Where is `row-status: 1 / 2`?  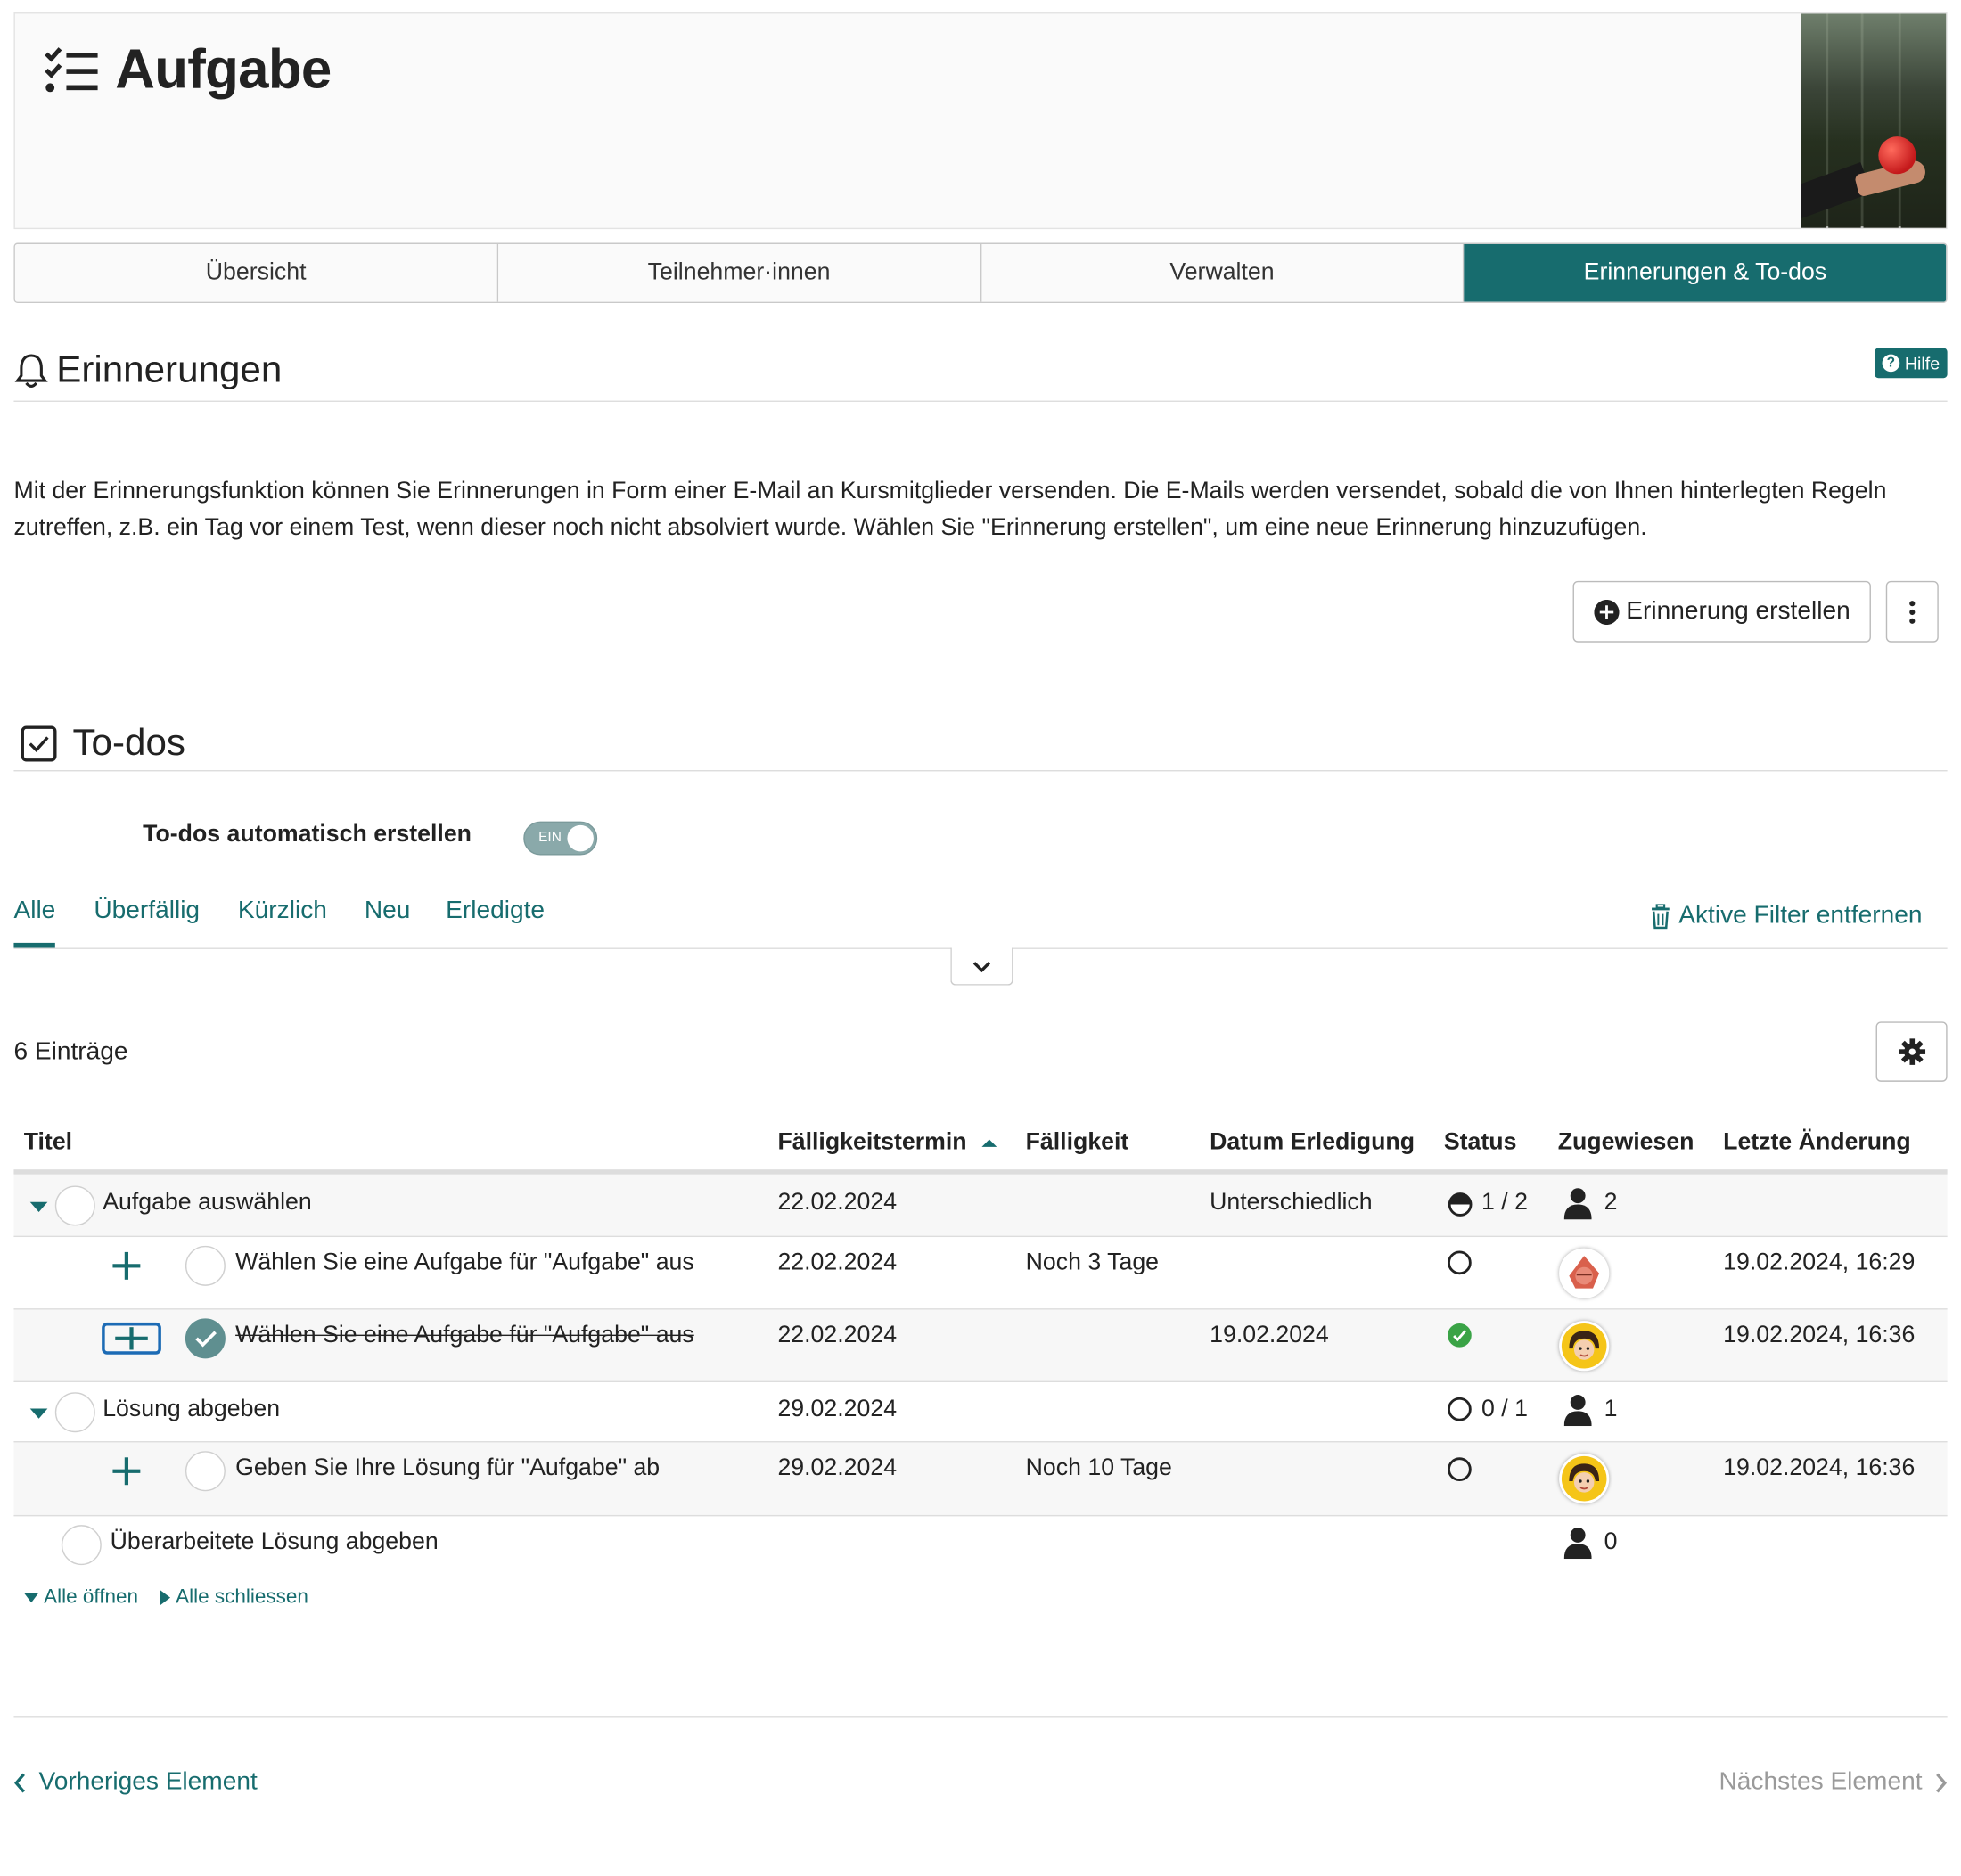
row-status: 1 / 2 is located at coordinates (1504, 1203).